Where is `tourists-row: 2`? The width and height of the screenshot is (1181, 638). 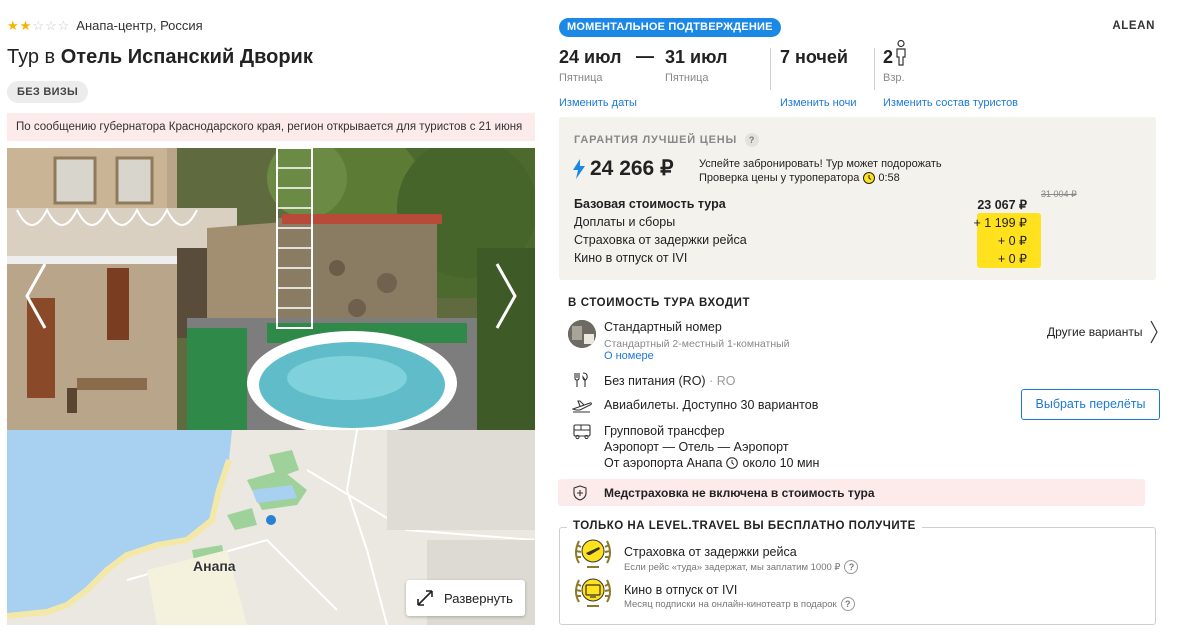
tourists-row: 2 is located at coordinates (895, 54).